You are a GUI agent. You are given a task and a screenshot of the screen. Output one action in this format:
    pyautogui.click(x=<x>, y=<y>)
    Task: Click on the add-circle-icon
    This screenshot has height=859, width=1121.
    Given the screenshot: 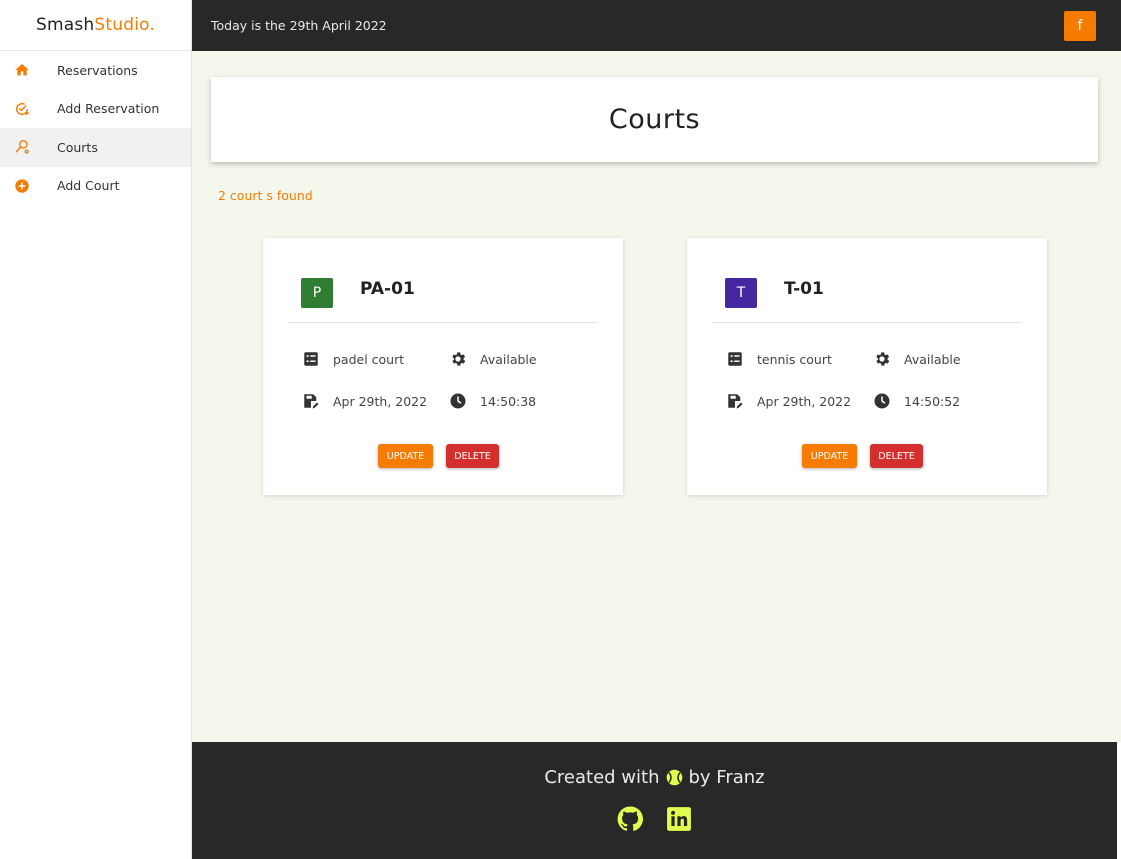 What is the action you would take?
    pyautogui.click(x=22, y=186)
    